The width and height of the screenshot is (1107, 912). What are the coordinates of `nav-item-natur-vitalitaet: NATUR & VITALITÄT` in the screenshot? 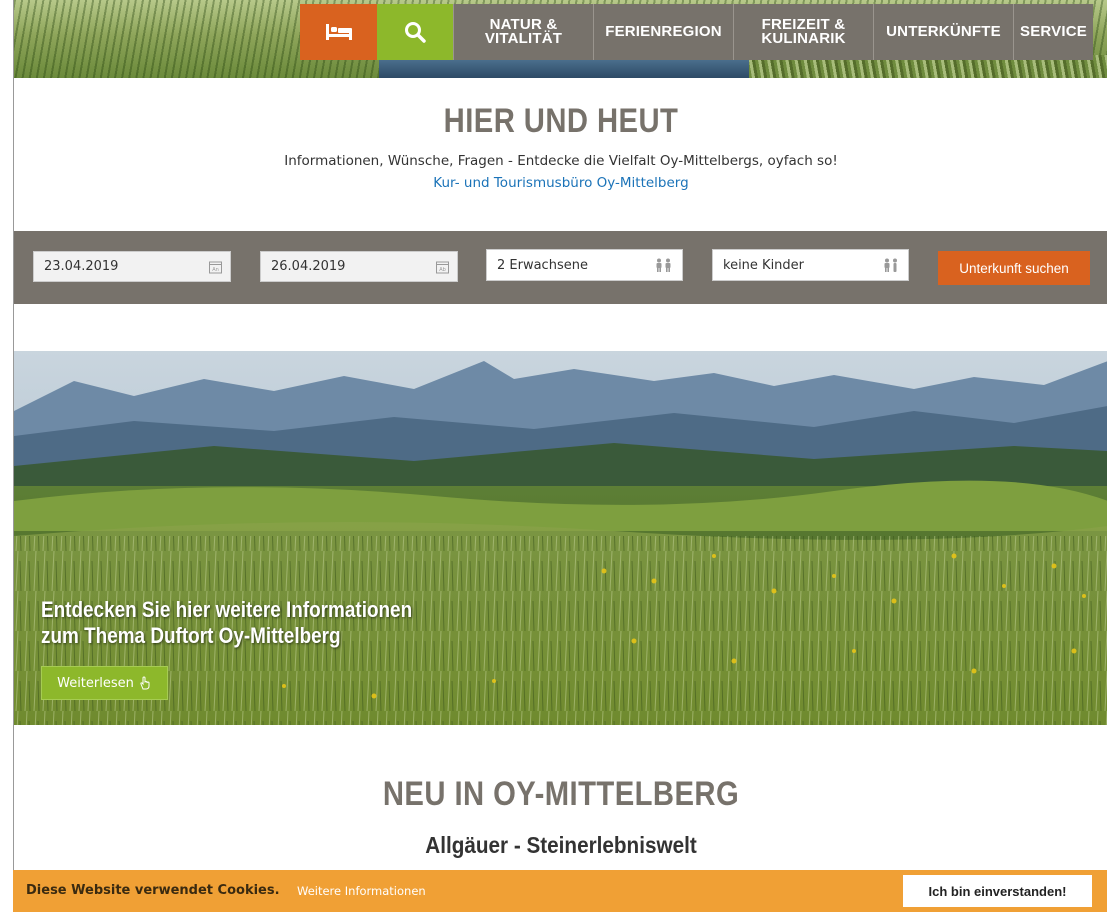 It's located at (523, 32).